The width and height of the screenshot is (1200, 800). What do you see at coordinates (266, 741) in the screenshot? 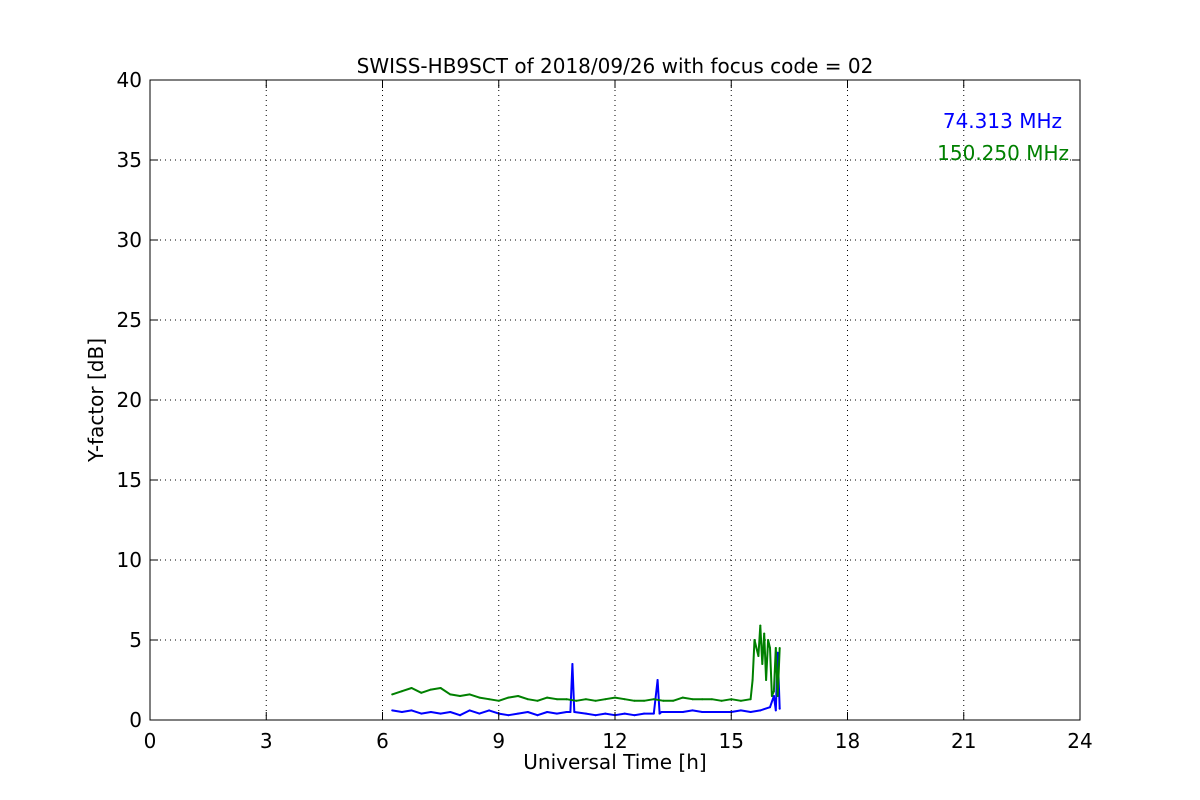
I see `x-tick-label: 3` at bounding box center [266, 741].